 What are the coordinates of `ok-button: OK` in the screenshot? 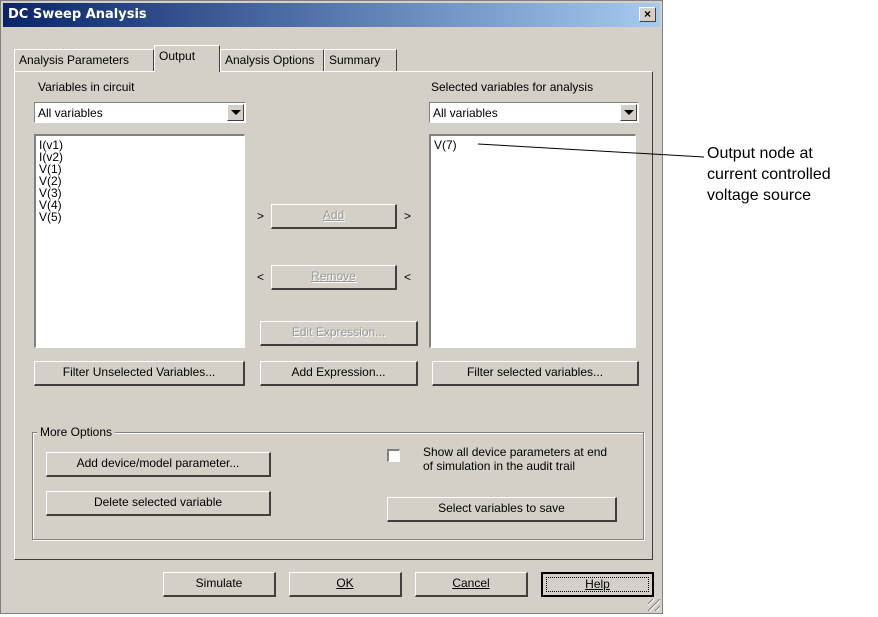 It's located at (345, 584).